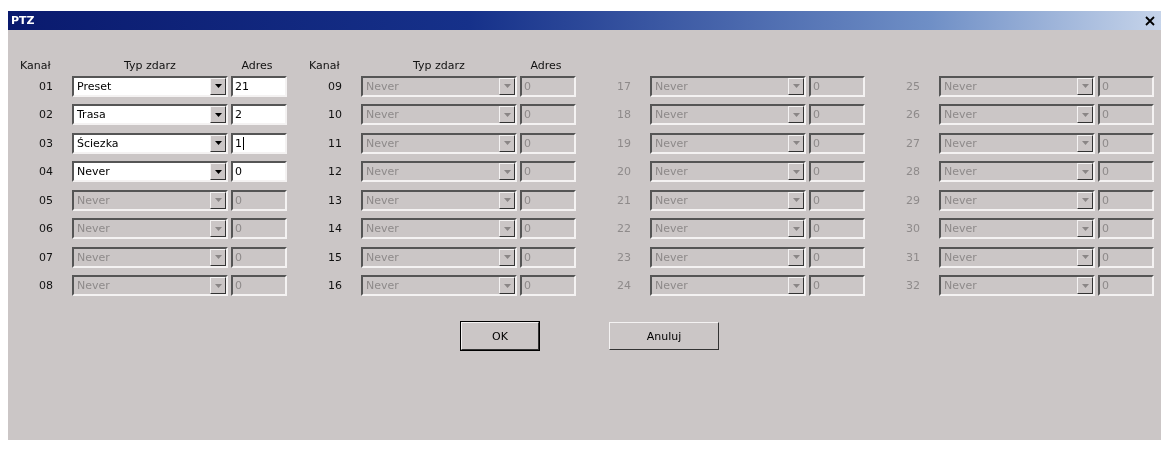 This screenshot has width=1169, height=451. Describe the element at coordinates (624, 115) in the screenshot. I see `channel-number: 18` at that location.